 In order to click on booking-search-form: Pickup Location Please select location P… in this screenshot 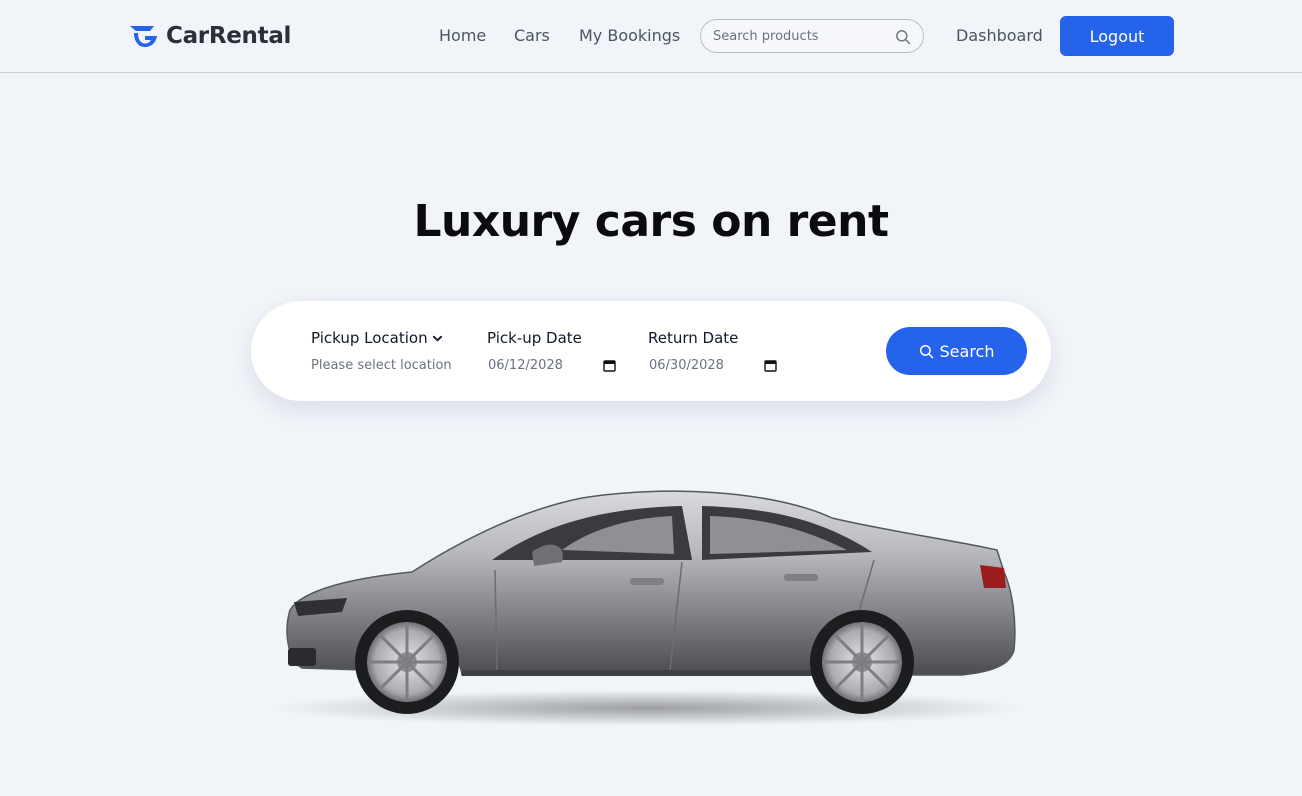, I will do `click(651, 351)`.